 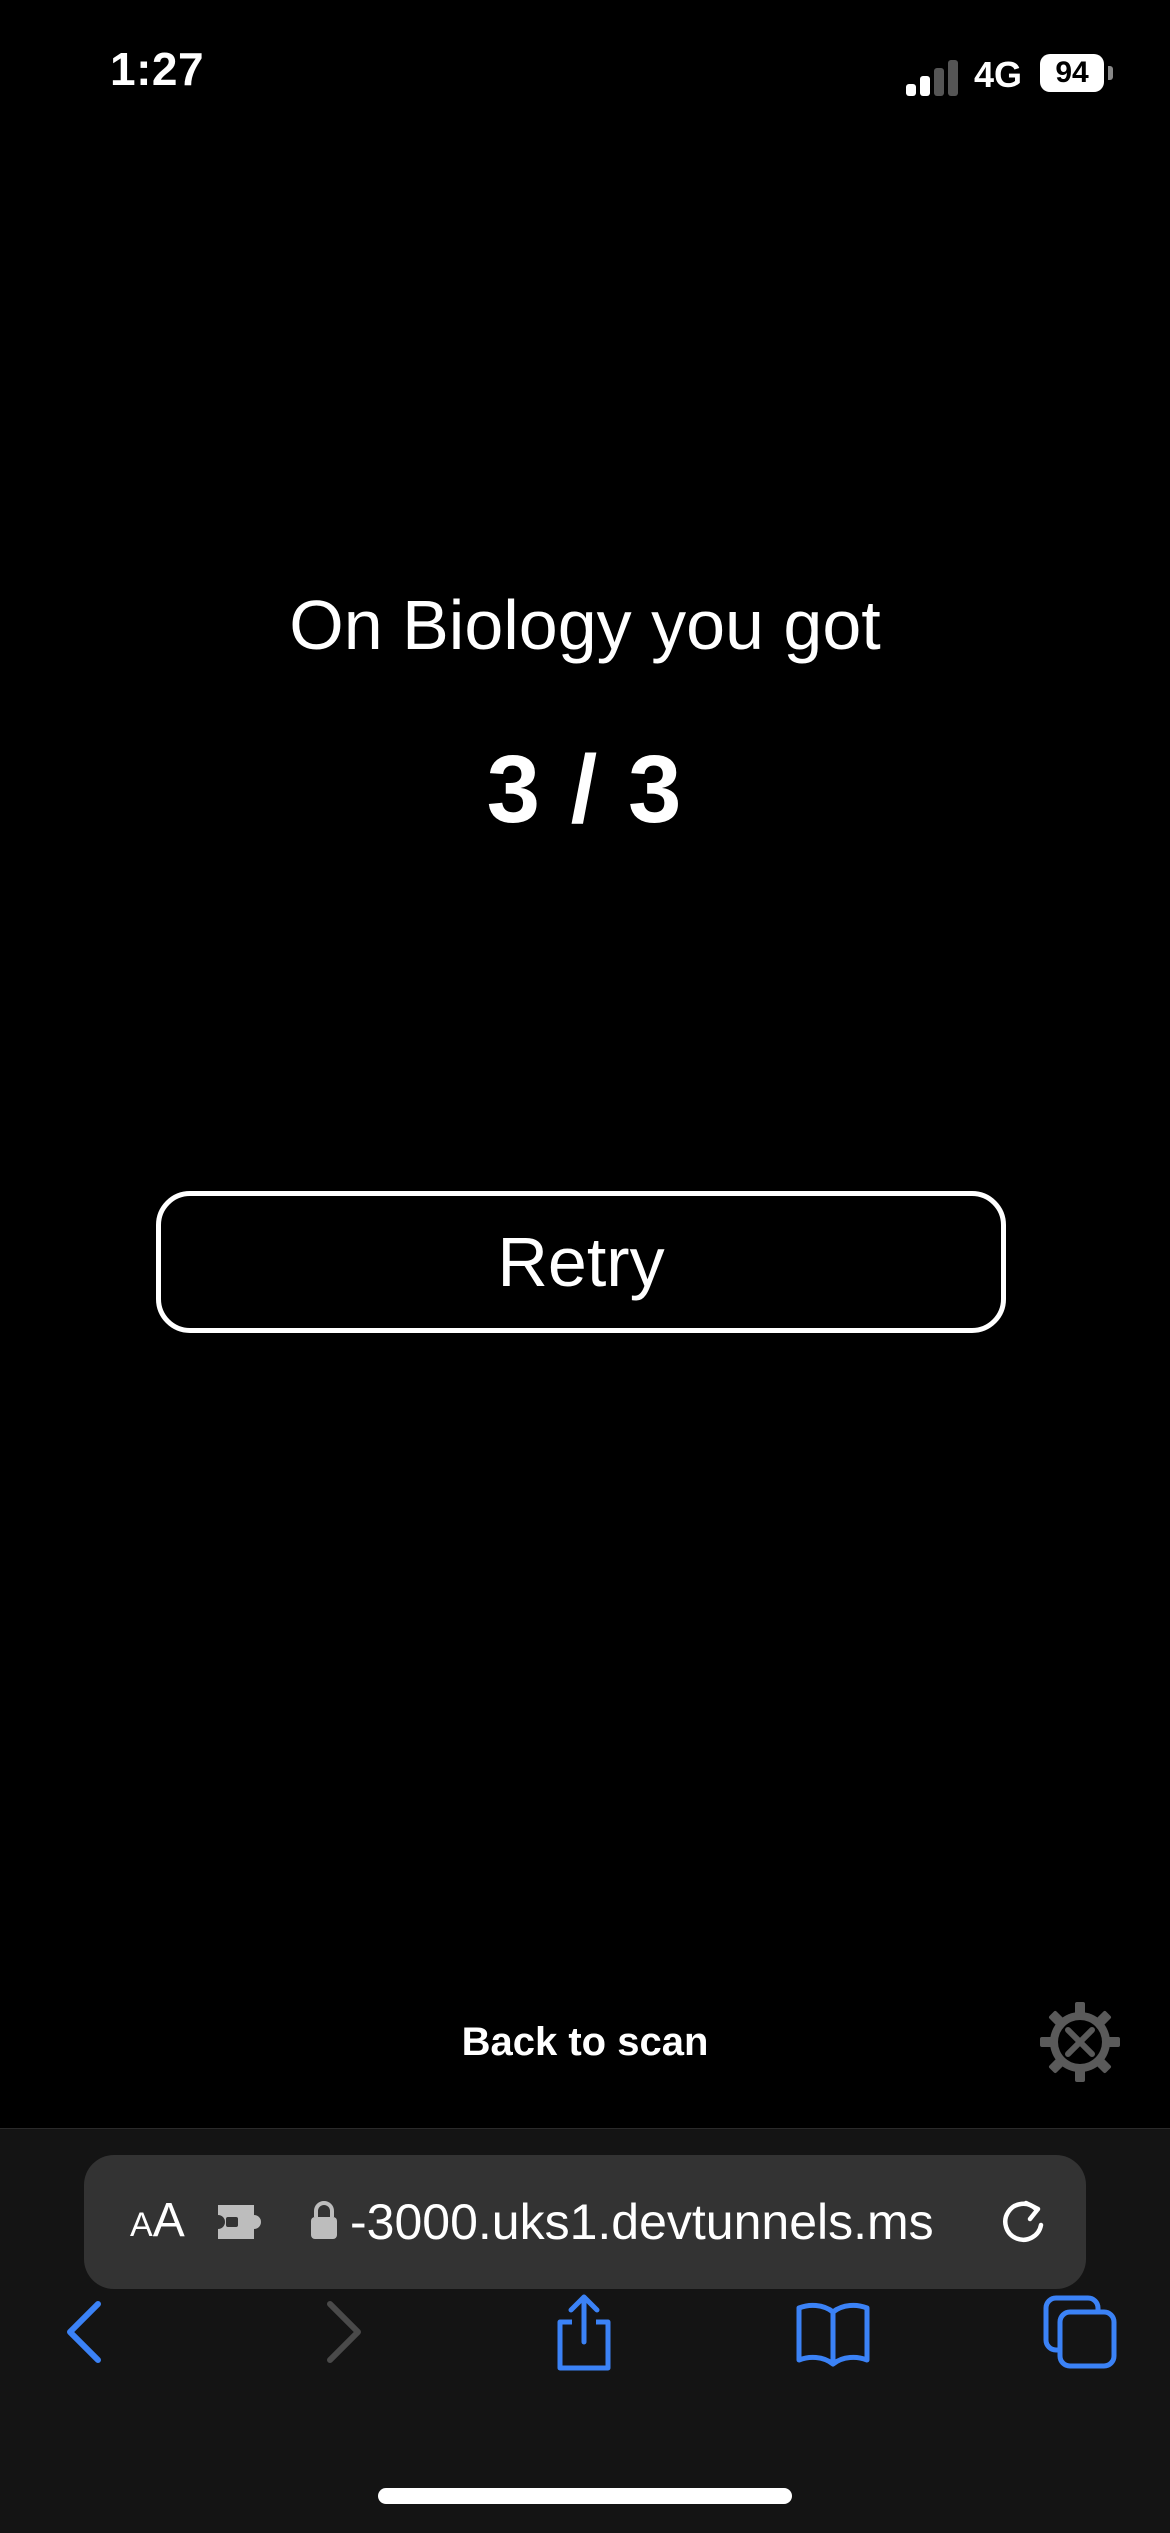 What do you see at coordinates (157, 69) in the screenshot?
I see `status-time: 1:27` at bounding box center [157, 69].